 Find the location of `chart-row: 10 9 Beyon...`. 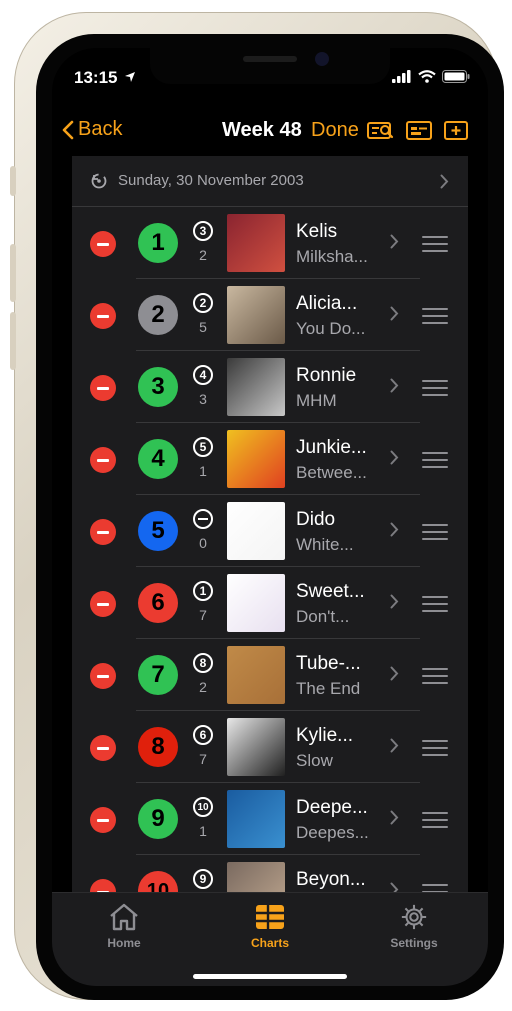

chart-row: 10 9 Beyon... is located at coordinates (270, 873).